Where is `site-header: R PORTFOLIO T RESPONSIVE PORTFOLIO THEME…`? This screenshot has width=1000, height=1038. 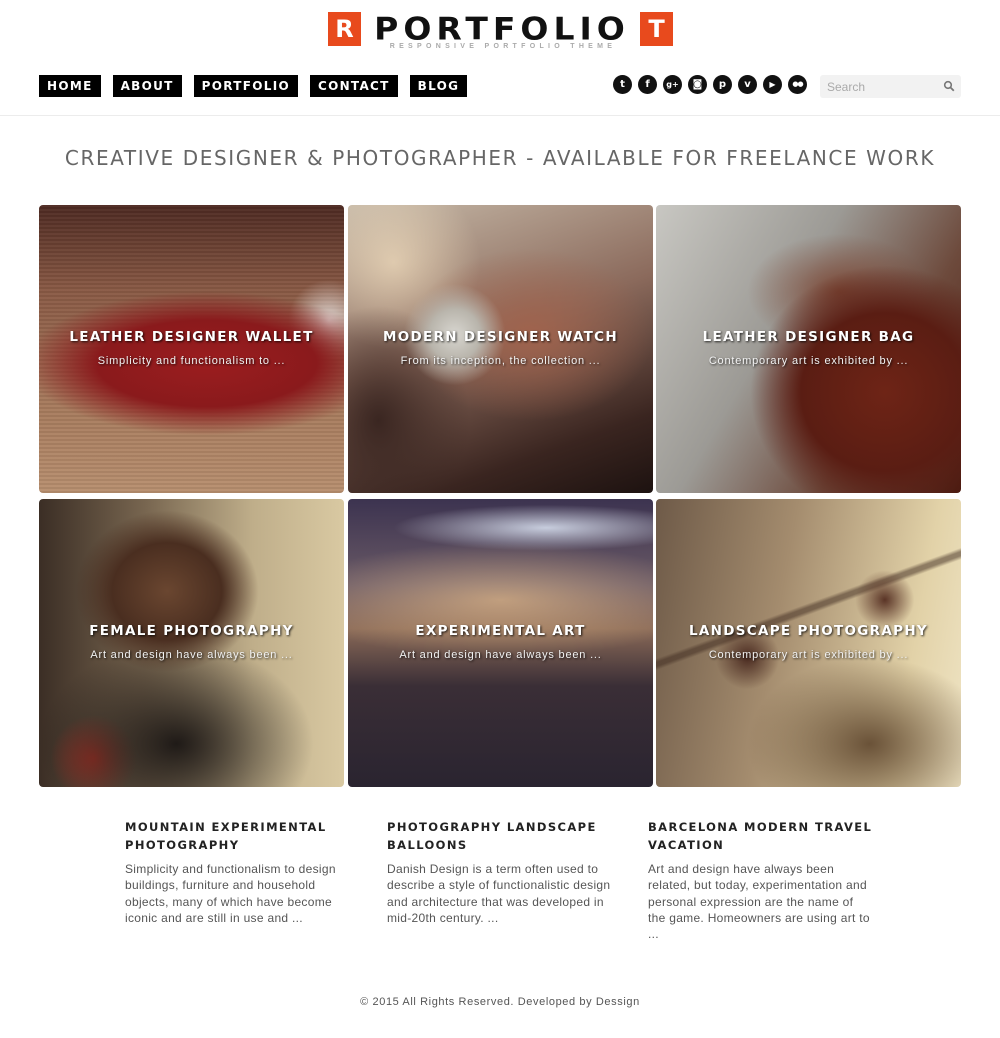 site-header: R PORTFOLIO T RESPONSIVE PORTFOLIO THEME… is located at coordinates (500, 58).